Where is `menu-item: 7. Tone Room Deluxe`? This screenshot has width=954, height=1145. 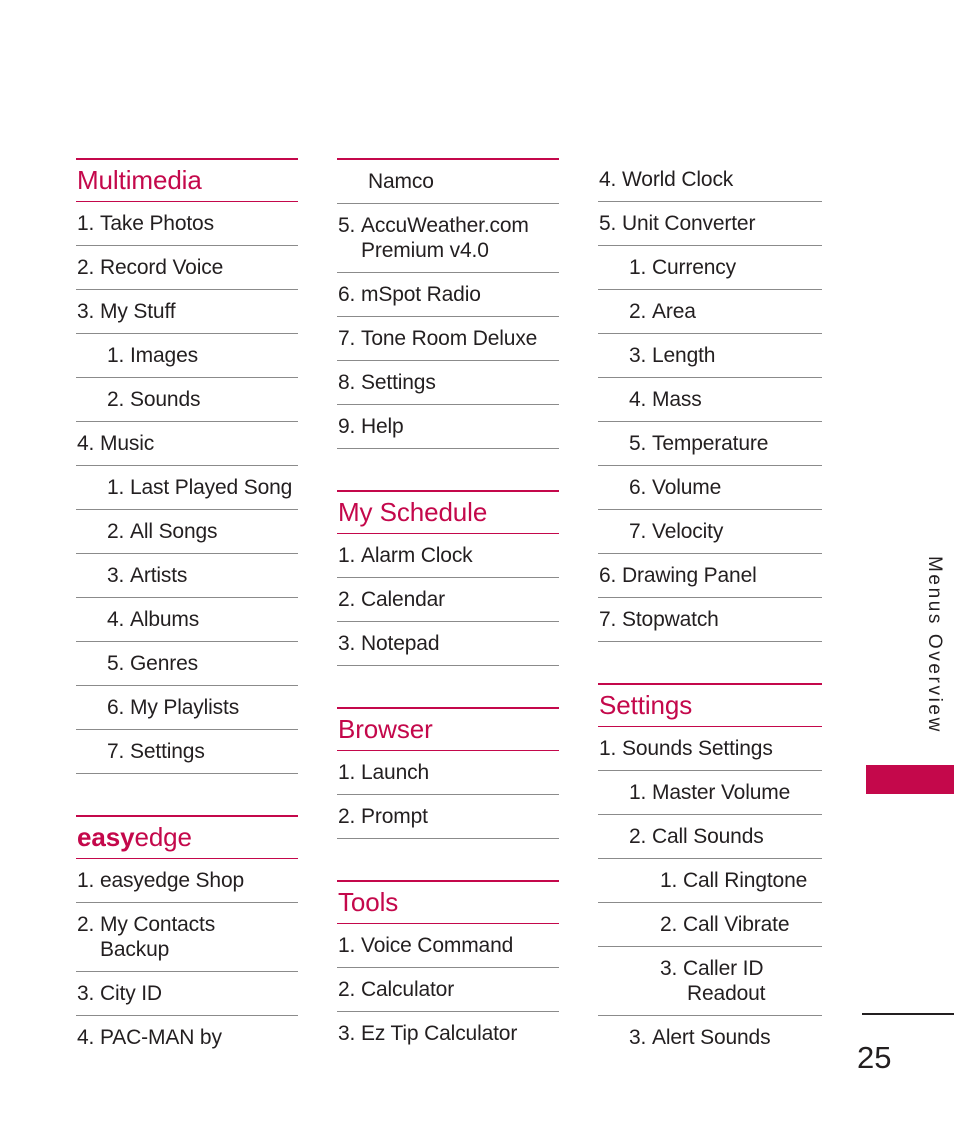 menu-item: 7. Tone Room Deluxe is located at coordinates (448, 339).